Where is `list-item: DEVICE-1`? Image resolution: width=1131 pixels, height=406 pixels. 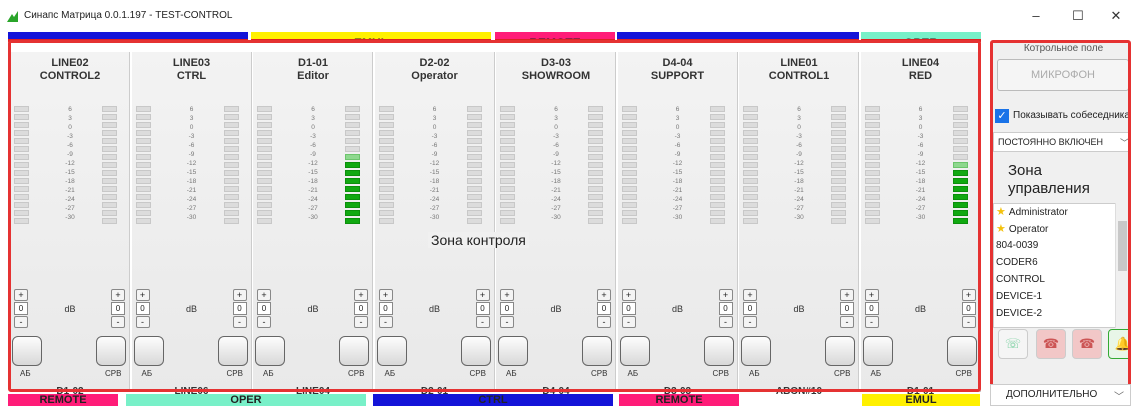 list-item: DEVICE-1 is located at coordinates (1019, 297).